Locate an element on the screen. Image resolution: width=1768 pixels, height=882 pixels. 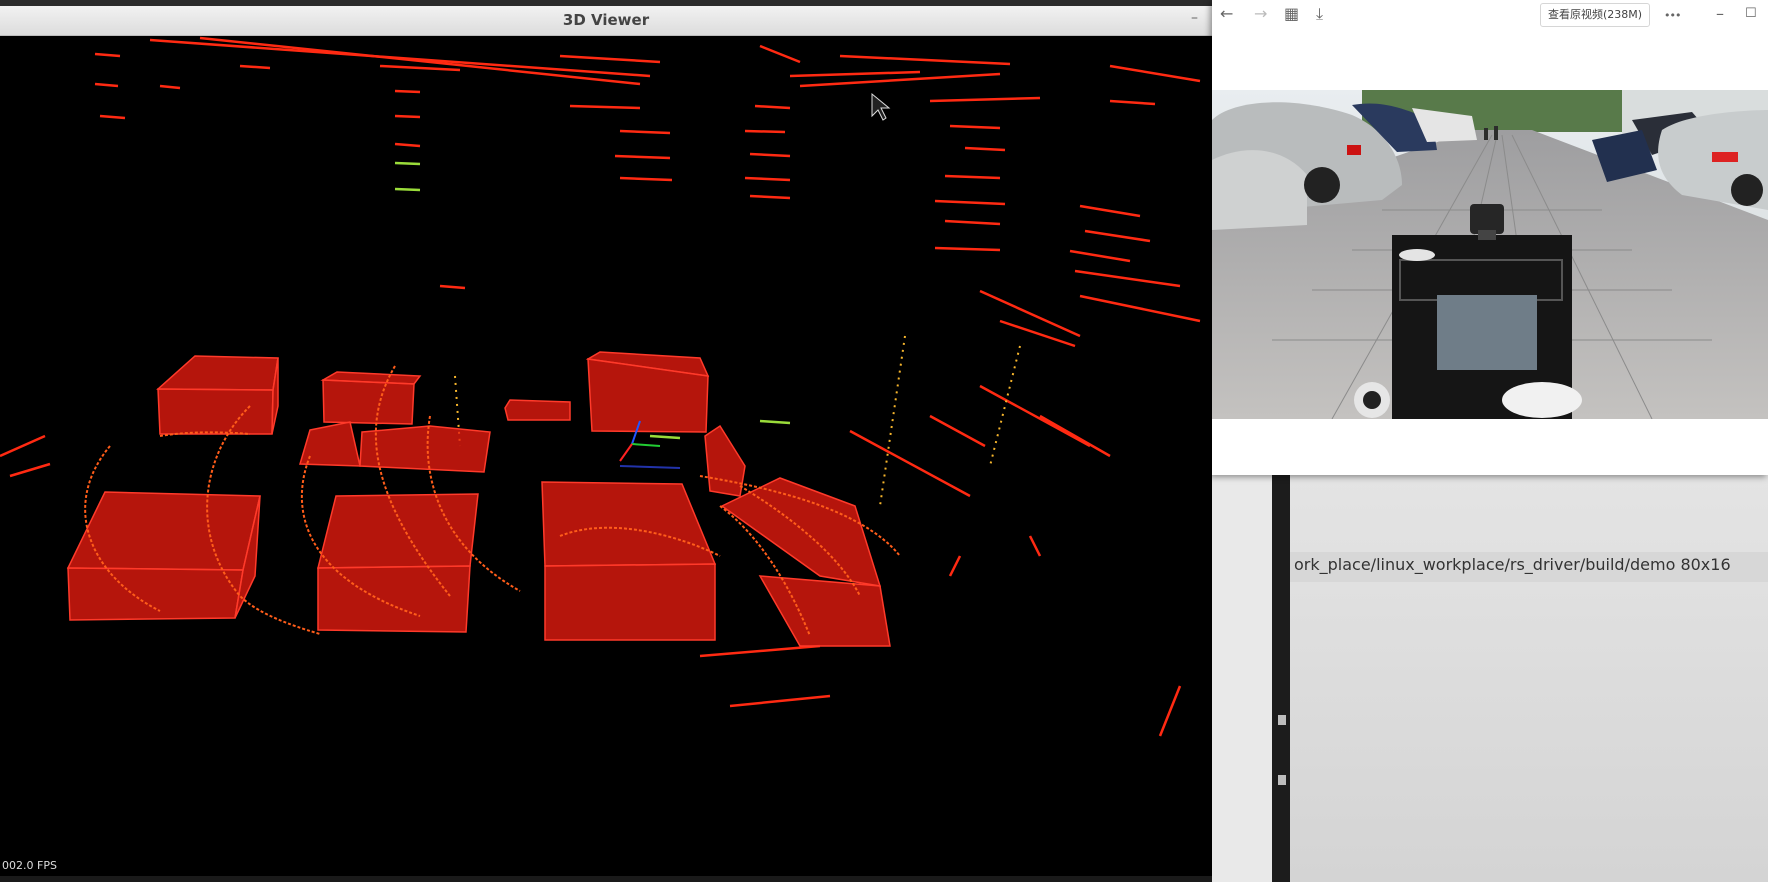
window-maximize-icon: ☐ is located at coordinates (1751, 14).